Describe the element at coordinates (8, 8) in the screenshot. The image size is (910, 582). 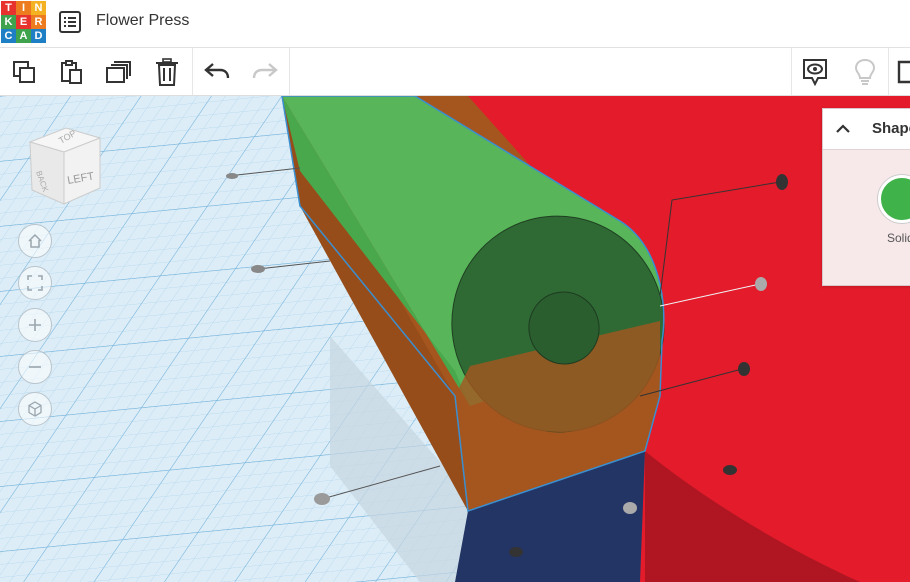
I see `logo-letter: T` at that location.